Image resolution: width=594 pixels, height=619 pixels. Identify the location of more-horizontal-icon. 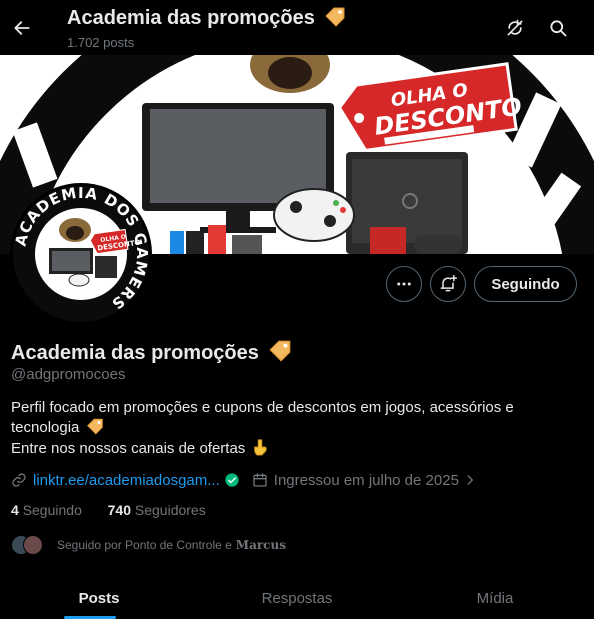
(404, 284).